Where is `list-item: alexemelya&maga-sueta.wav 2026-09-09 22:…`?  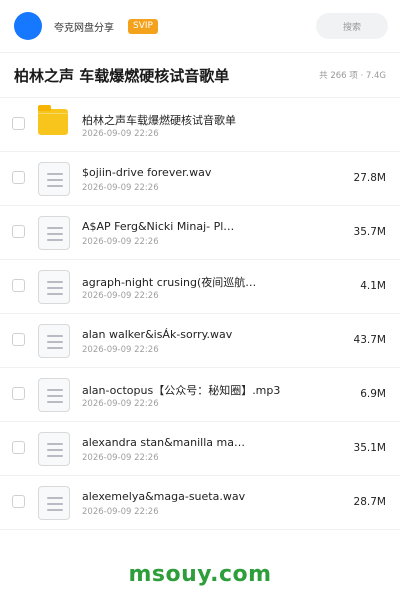 list-item: alexemelya&maga-sueta.wav 2026-09-09 22:… is located at coordinates (200, 503).